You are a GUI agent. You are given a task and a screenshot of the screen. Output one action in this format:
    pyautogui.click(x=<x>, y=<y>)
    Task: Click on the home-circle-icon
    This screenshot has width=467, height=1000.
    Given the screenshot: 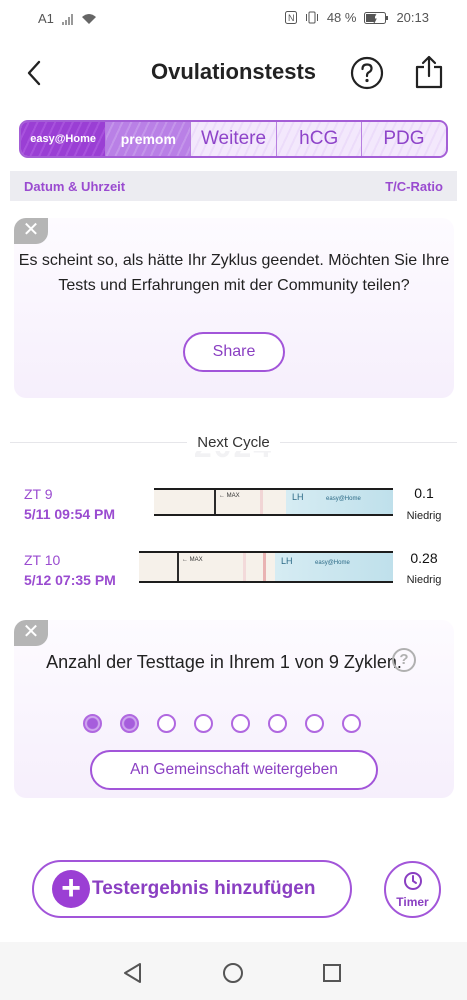 What is the action you would take?
    pyautogui.click(x=233, y=973)
    